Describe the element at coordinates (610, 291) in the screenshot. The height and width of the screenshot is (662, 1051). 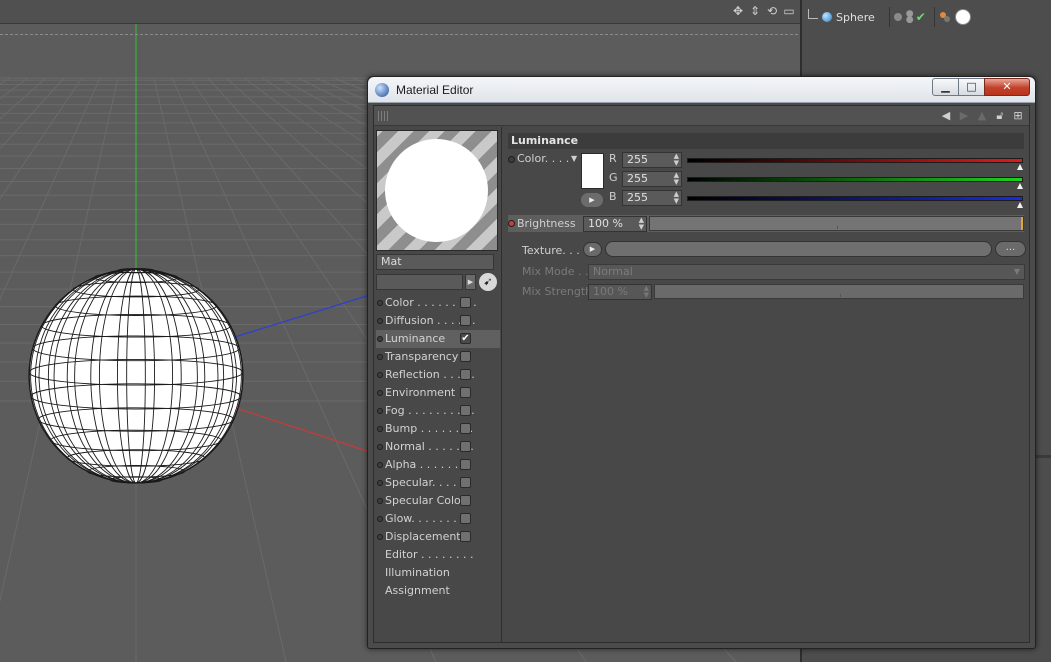
I see `mix-strength-value: 100 %` at that location.